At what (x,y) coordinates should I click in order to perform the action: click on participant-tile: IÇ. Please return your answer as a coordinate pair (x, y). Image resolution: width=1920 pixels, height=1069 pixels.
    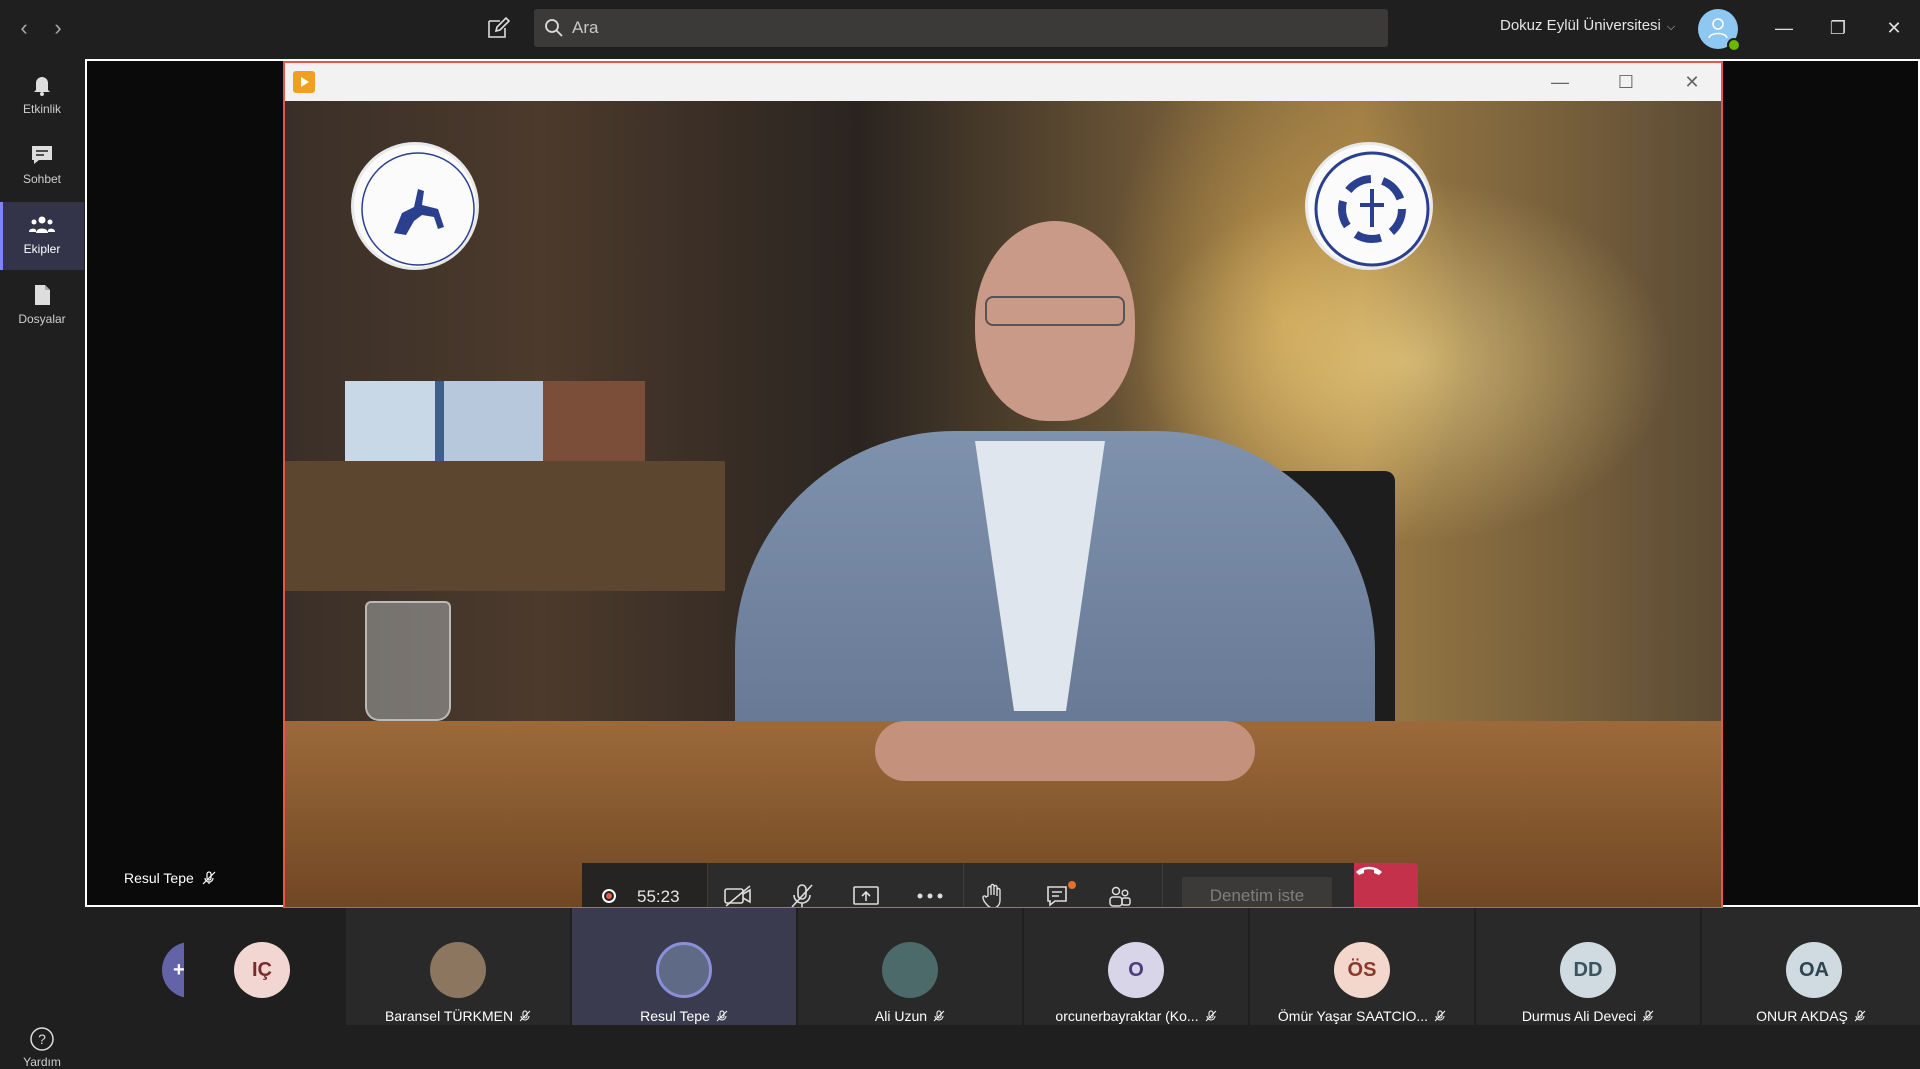
    Looking at the image, I should click on (246, 966).